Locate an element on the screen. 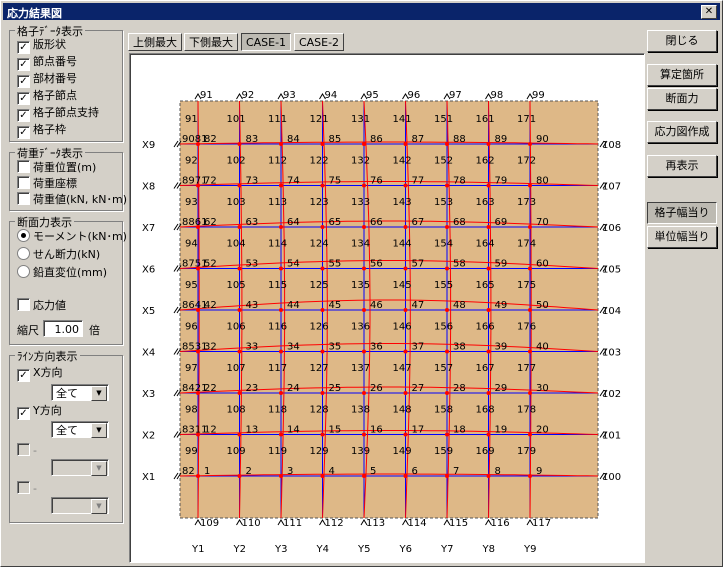 This screenshot has width=723, height=567. redisplay-button: 再表示 is located at coordinates (682, 166).